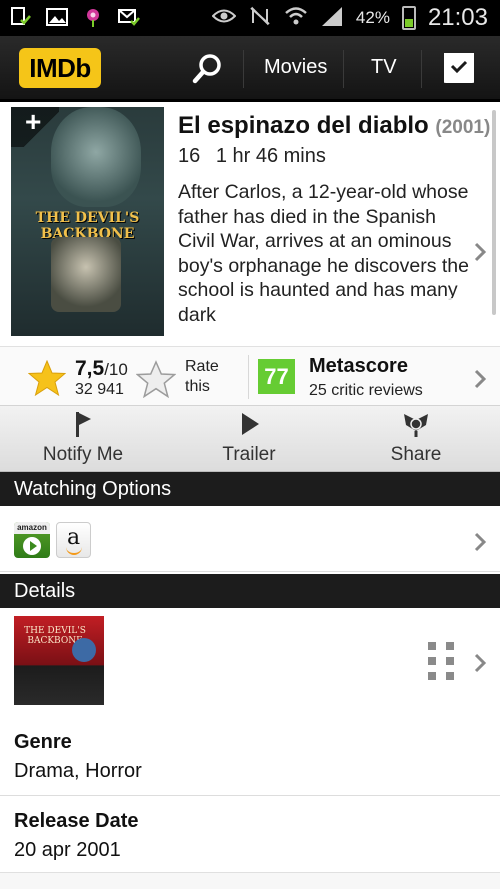  Describe the element at coordinates (93, 17) in the screenshot. I see `flower-app-icon` at that location.